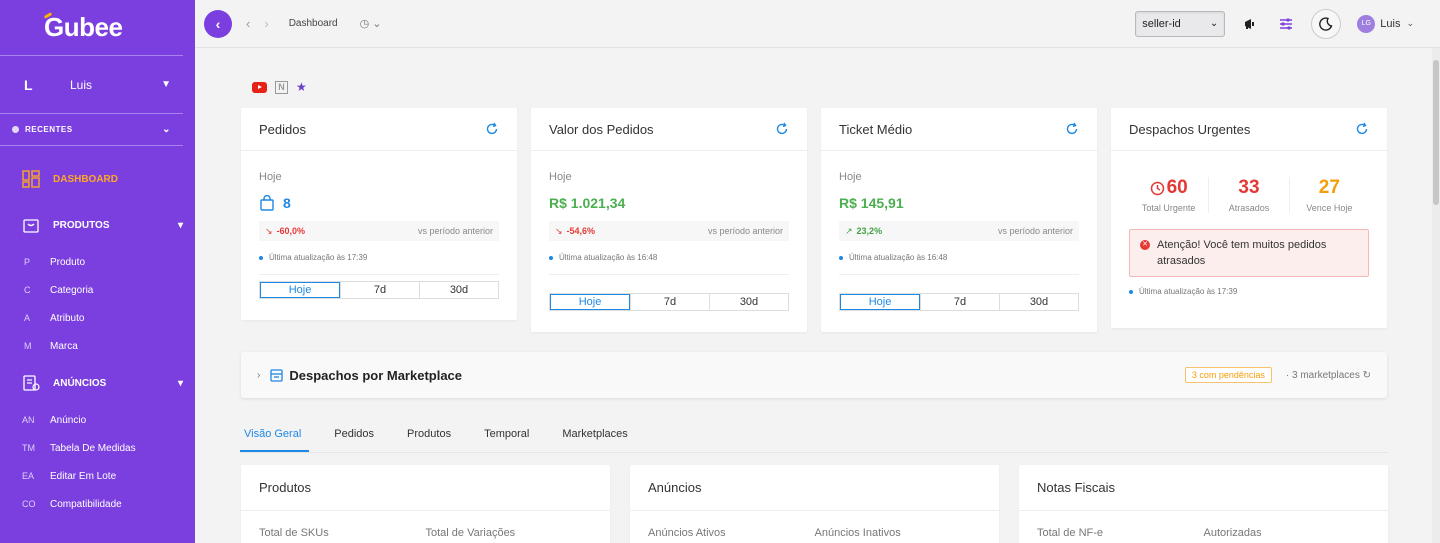  What do you see at coordinates (1326, 375) in the screenshot?
I see `marketplace-count-text: 3 marketplaces` at bounding box center [1326, 375].